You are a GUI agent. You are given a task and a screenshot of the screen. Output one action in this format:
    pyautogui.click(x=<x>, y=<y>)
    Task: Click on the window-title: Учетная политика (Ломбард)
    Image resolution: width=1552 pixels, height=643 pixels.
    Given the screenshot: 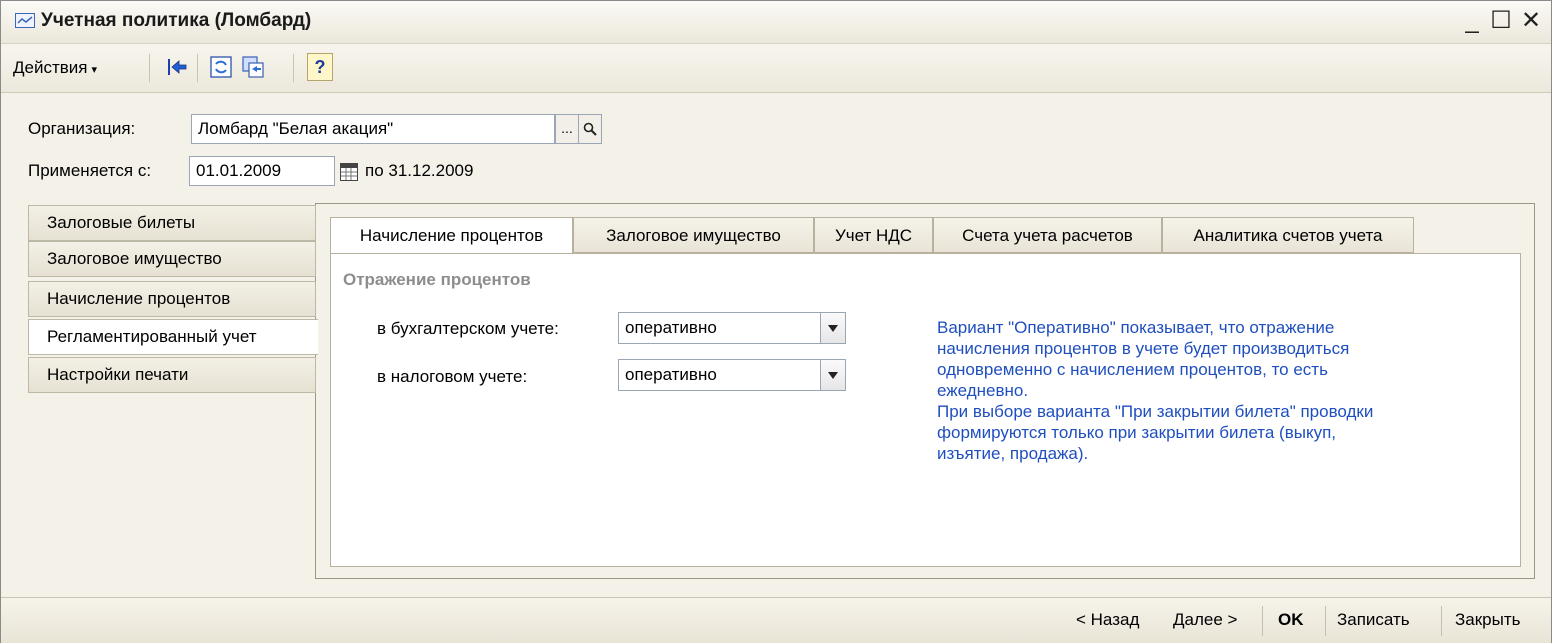 What is the action you would take?
    pyautogui.click(x=176, y=20)
    